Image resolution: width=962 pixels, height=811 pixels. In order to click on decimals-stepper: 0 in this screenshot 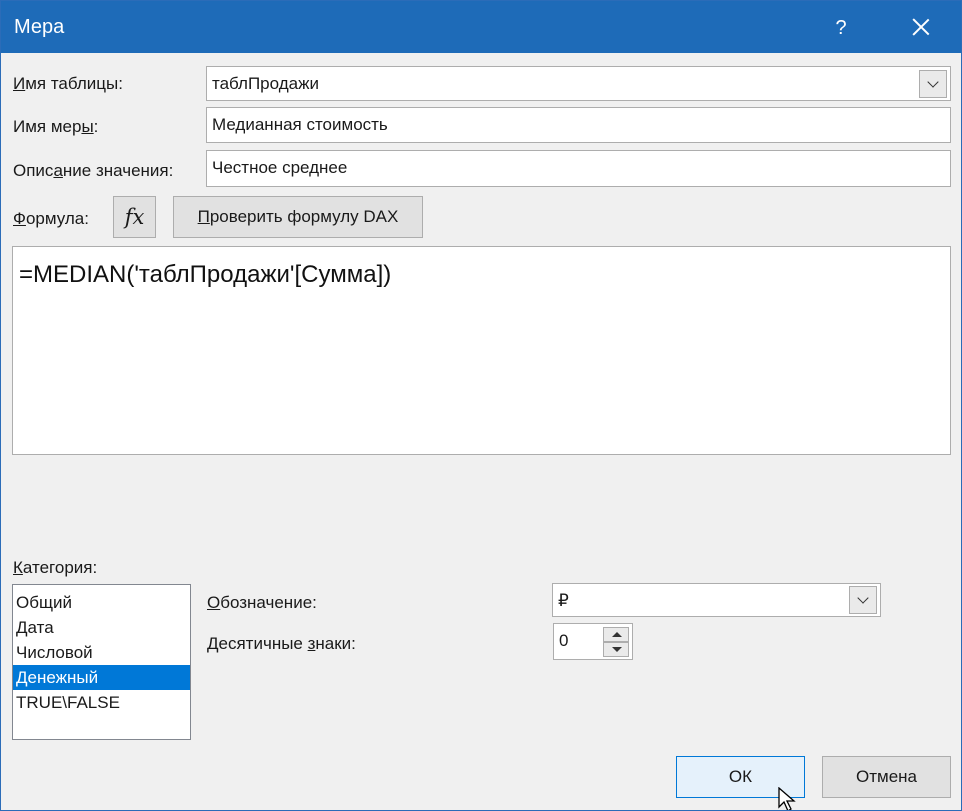, I will do `click(593, 641)`.